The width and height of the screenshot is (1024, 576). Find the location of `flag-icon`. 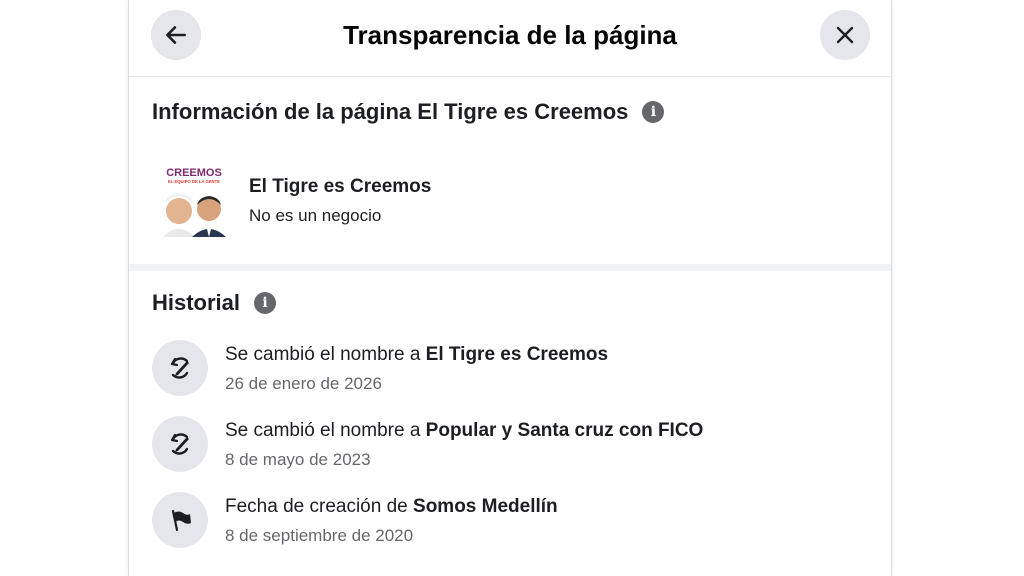

flag-icon is located at coordinates (180, 520).